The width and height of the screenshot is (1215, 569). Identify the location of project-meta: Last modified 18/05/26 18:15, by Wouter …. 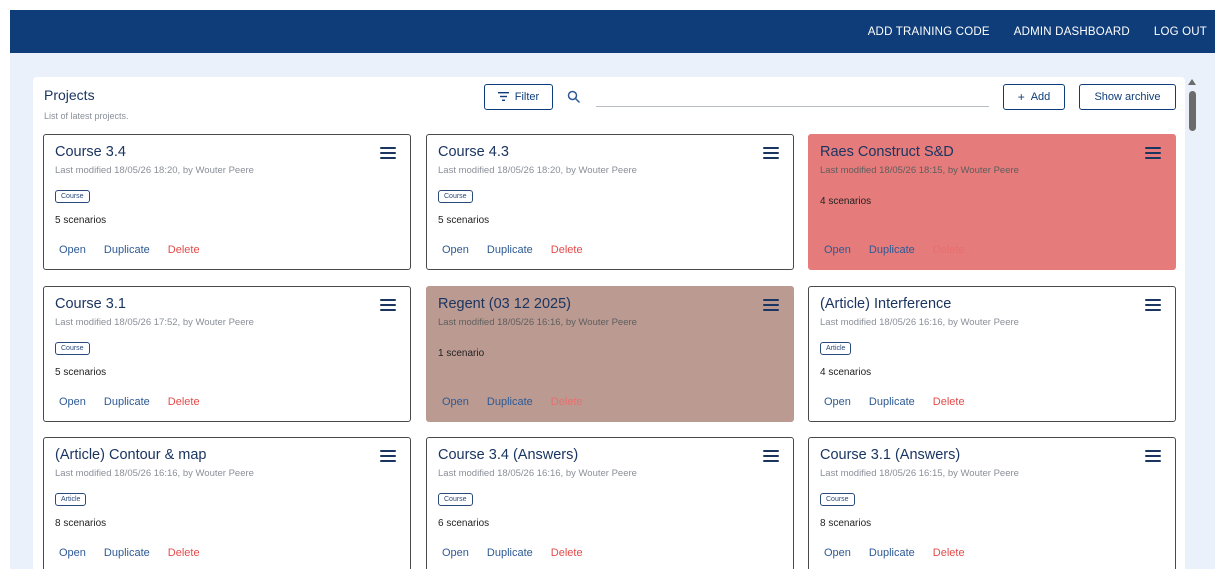
(919, 170).